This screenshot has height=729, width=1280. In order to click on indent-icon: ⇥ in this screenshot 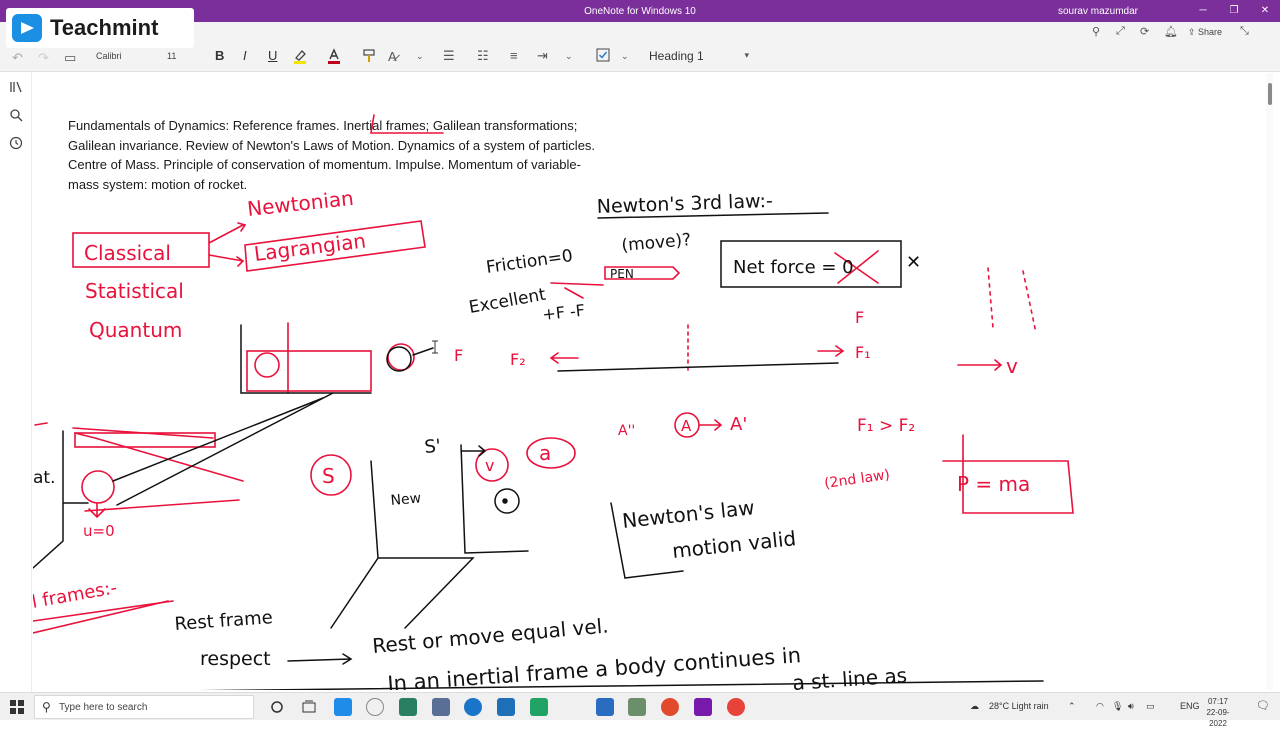, I will do `click(542, 56)`.